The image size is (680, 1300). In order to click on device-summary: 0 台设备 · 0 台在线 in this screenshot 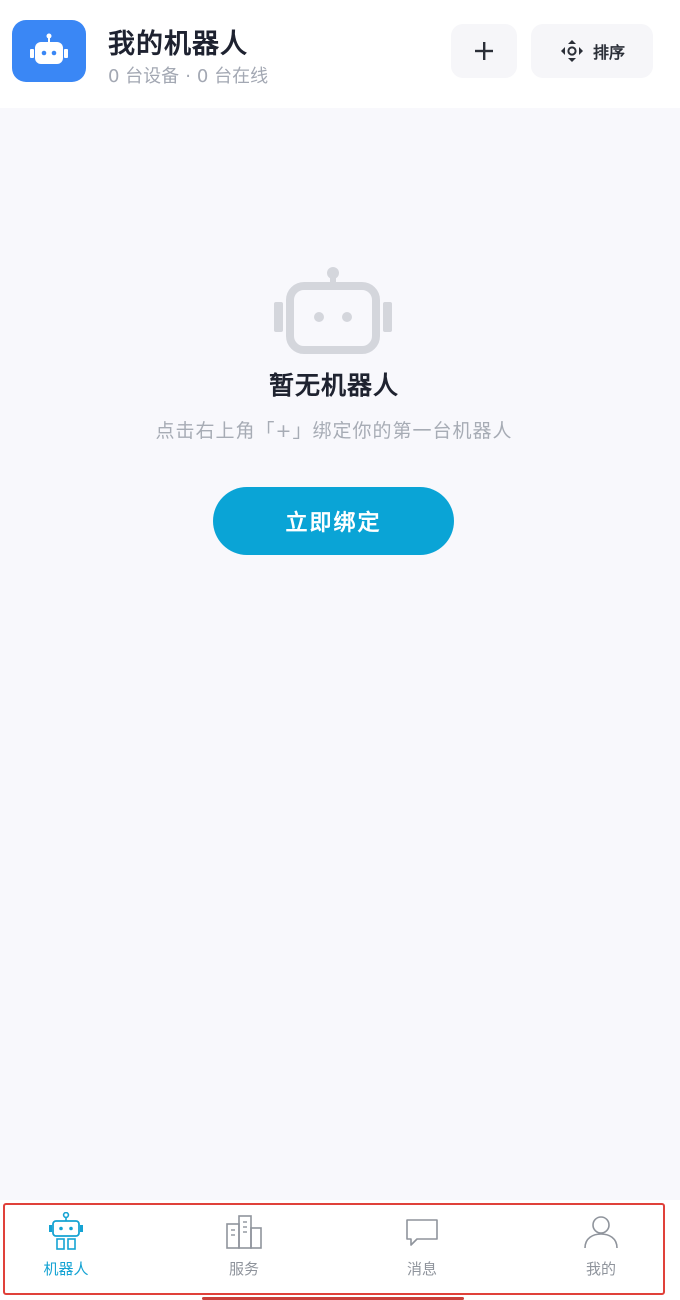, I will do `click(188, 75)`.